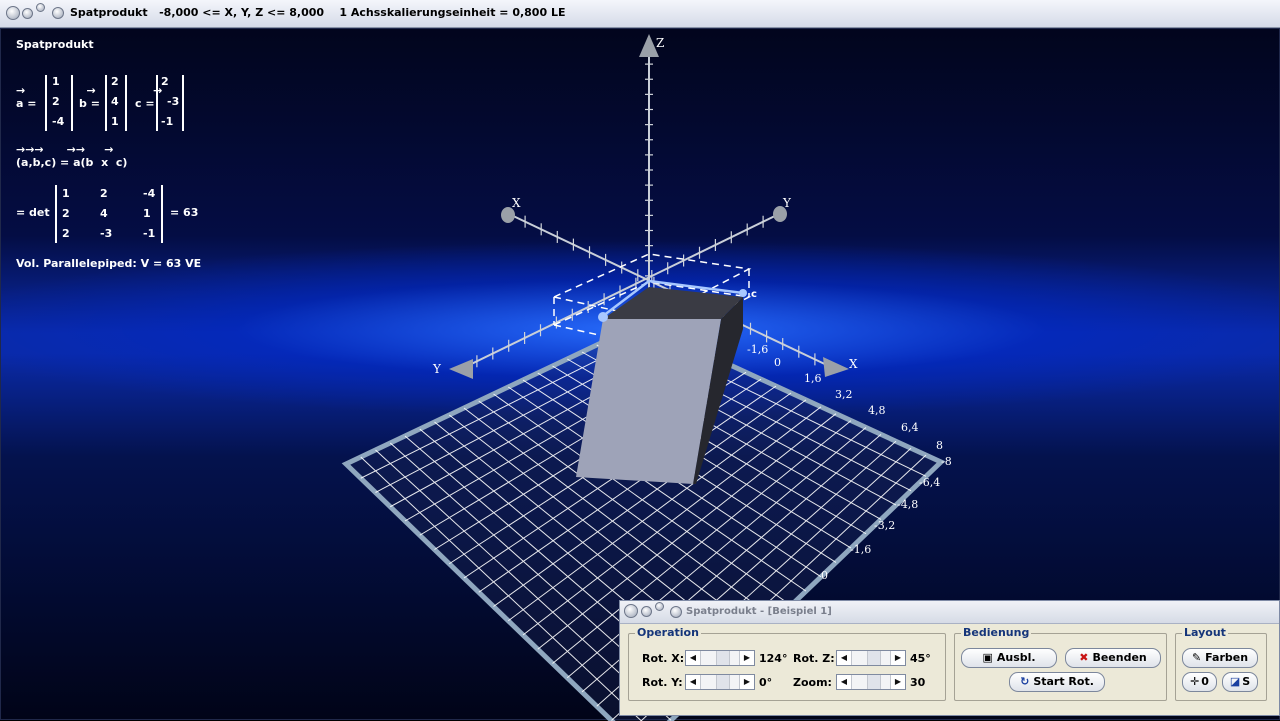  I want to click on det-cell: -4, so click(149, 193).